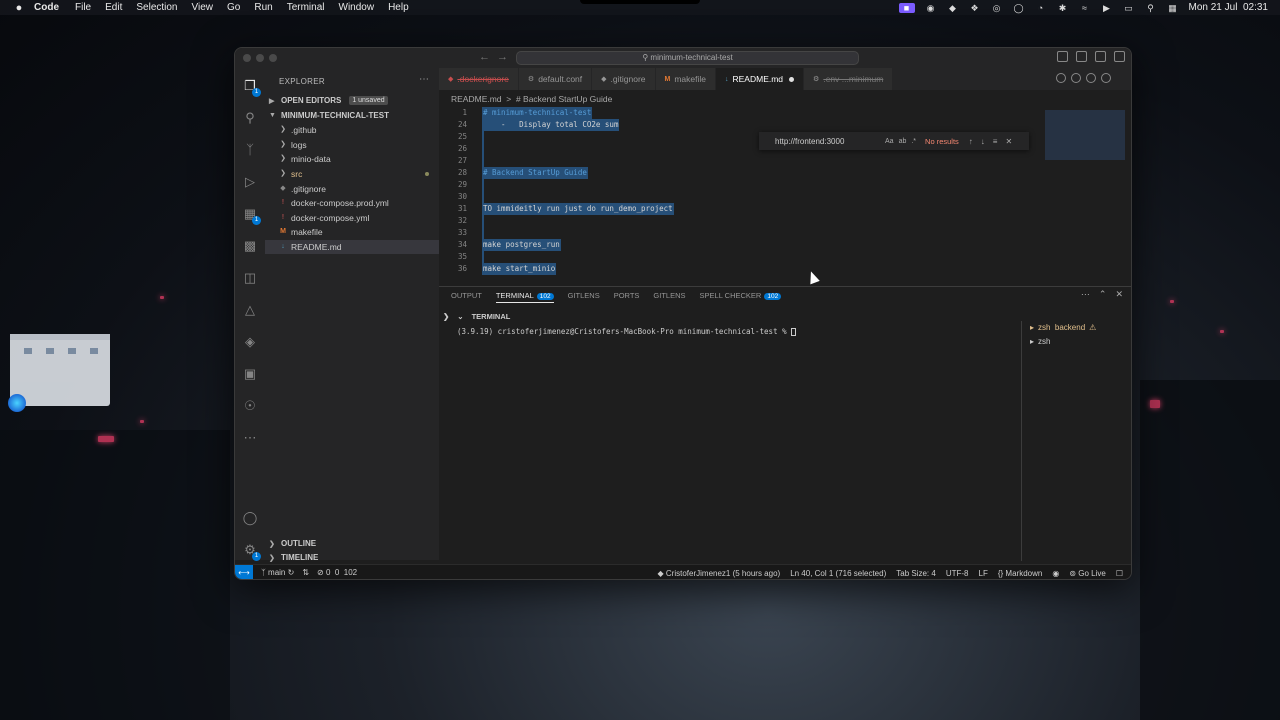 The width and height of the screenshot is (1280, 720). I want to click on close-panel-icon: ✕, so click(1119, 294).